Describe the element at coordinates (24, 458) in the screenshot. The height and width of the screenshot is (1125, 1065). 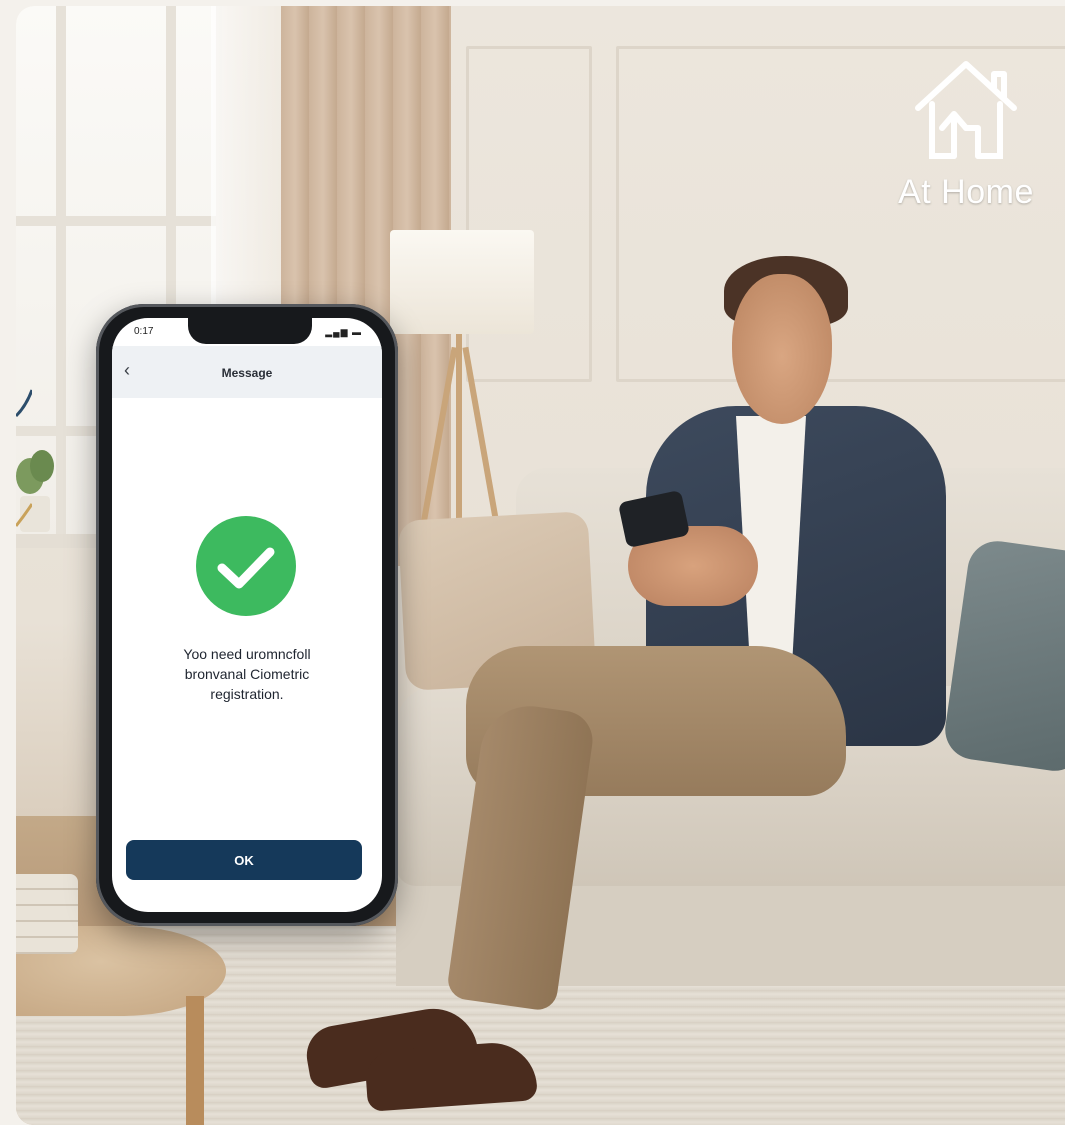
I see `decorative-arc` at that location.